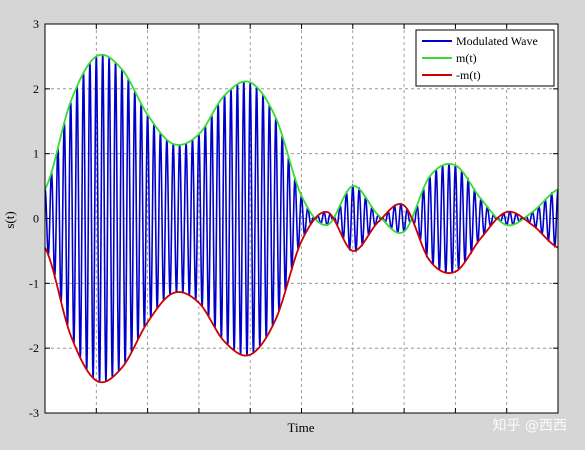 The width and height of the screenshot is (585, 450). Describe the element at coordinates (34, 348) in the screenshot. I see `y-tick-label: -2` at that location.